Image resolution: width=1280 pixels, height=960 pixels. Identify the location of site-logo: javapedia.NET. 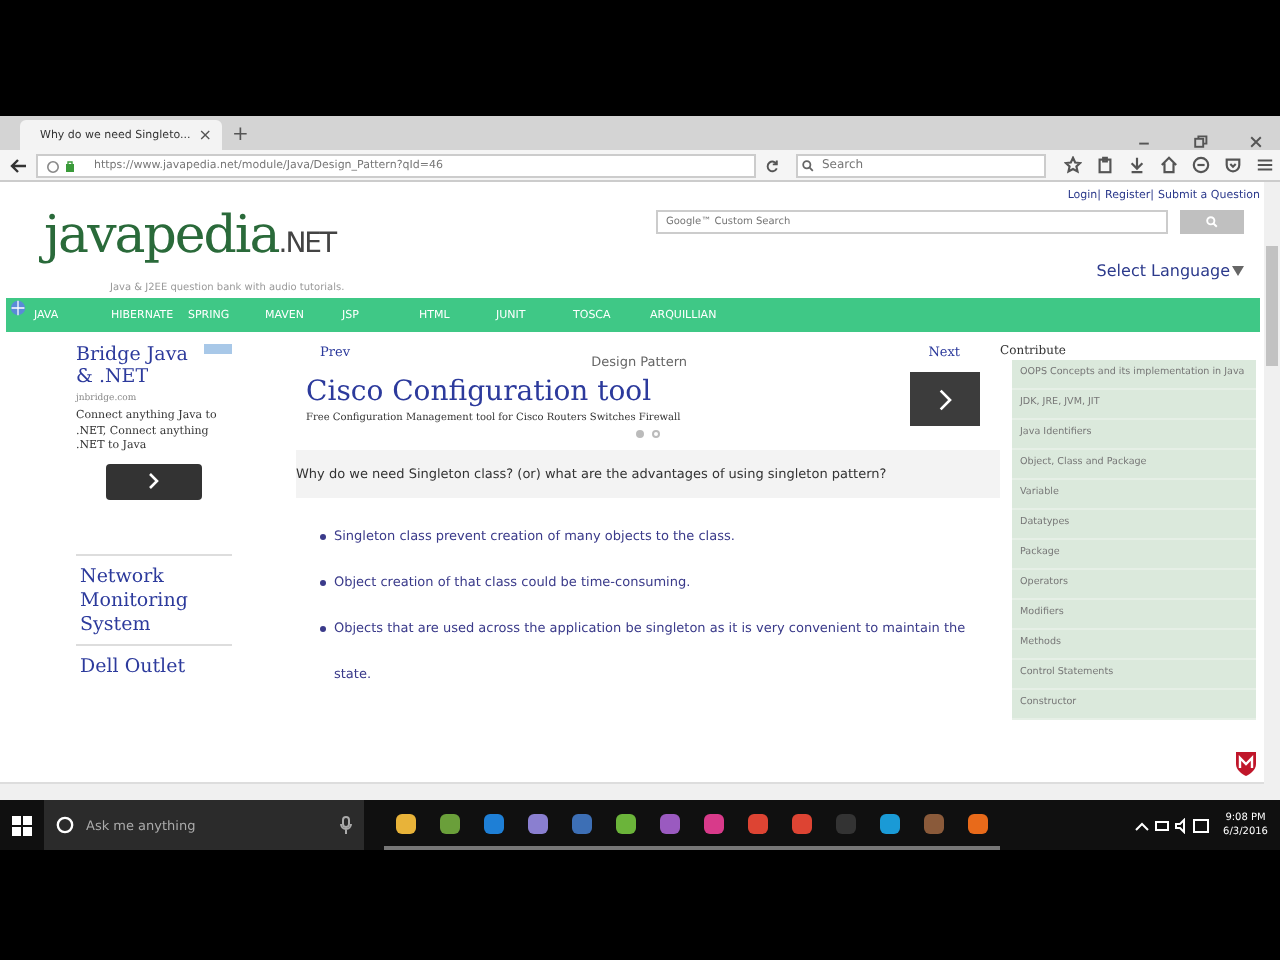
(190, 236).